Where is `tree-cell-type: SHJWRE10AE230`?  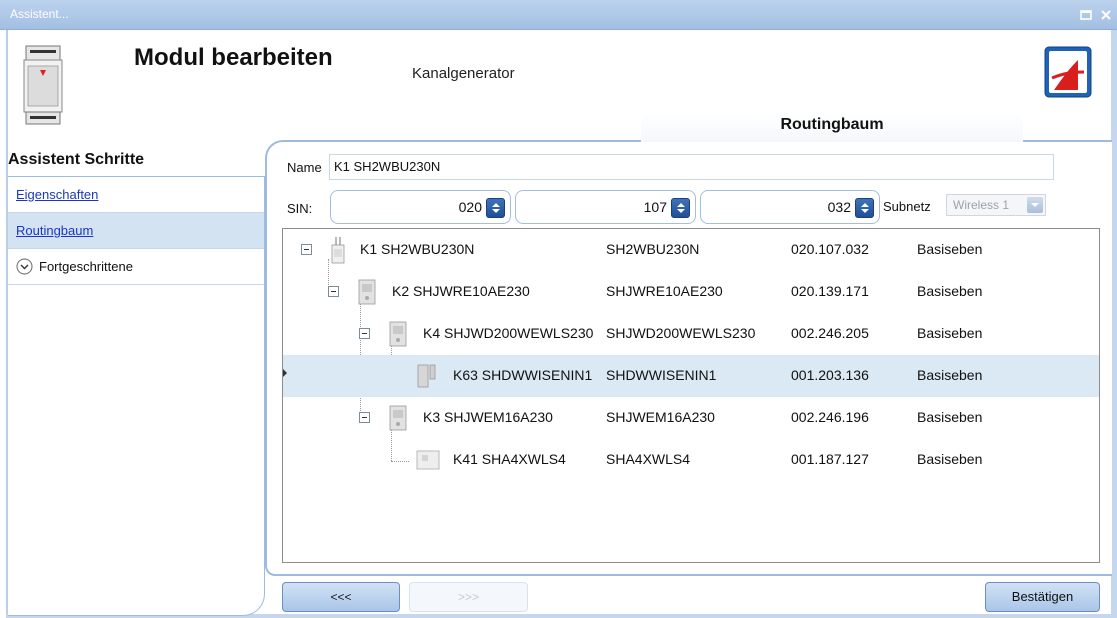 tree-cell-type: SHJWRE10AE230 is located at coordinates (664, 291).